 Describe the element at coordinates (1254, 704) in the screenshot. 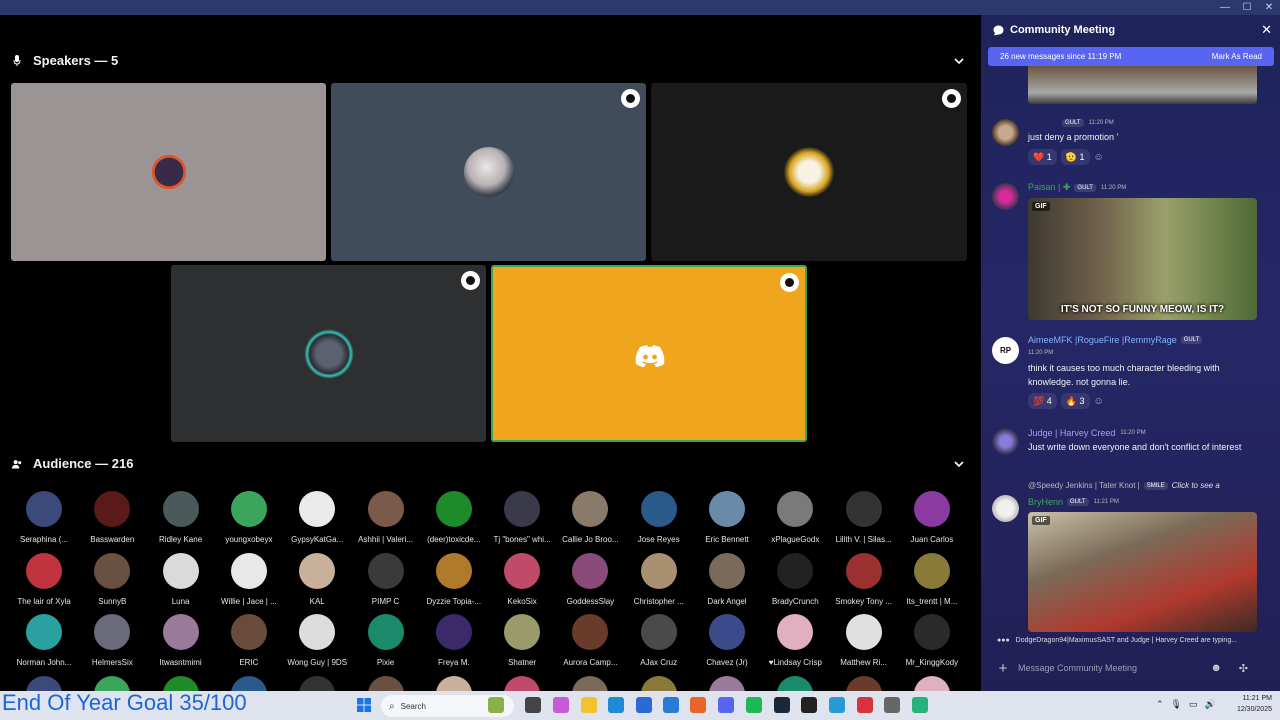

I see `clock: 11:21 PM 12/30/2025` at that location.